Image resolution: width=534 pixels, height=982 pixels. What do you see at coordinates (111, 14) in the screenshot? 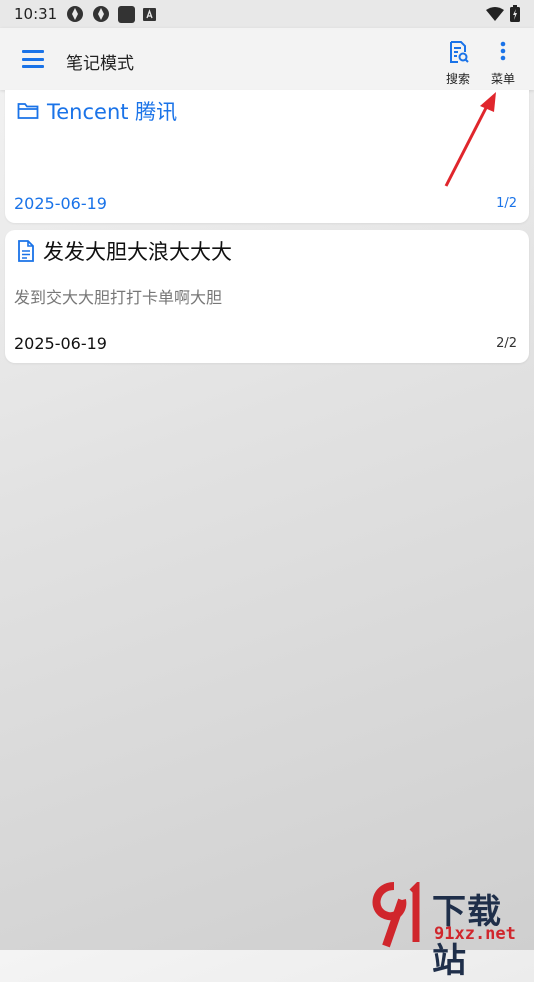
I see `status-notification-icons` at bounding box center [111, 14].